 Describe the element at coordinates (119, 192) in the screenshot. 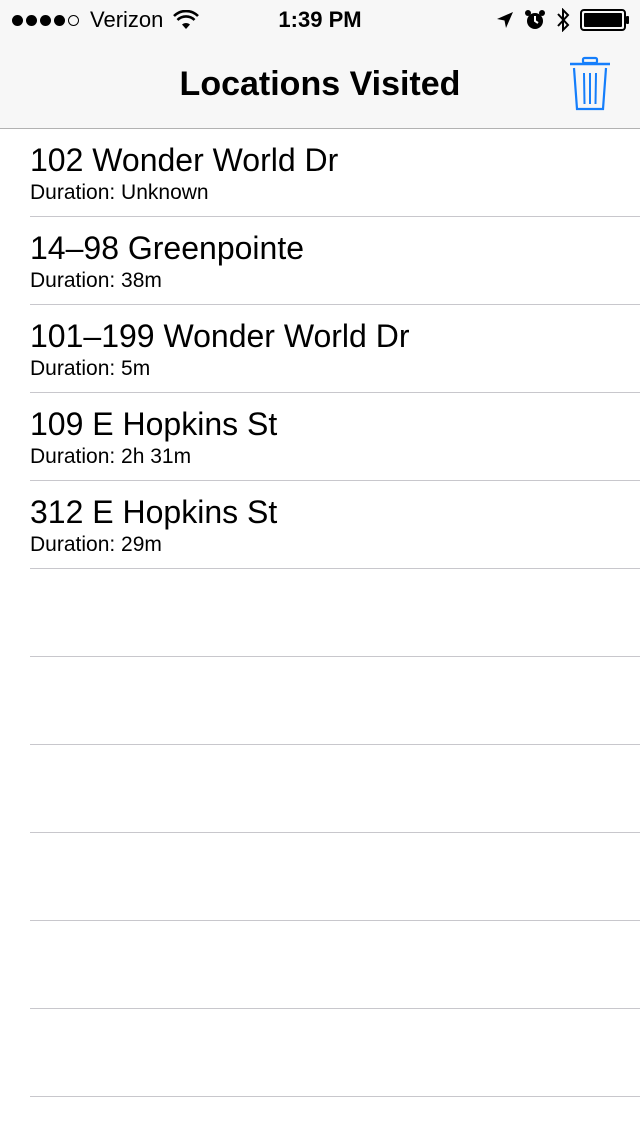

I see `location-duration: Duration: Unknown` at that location.